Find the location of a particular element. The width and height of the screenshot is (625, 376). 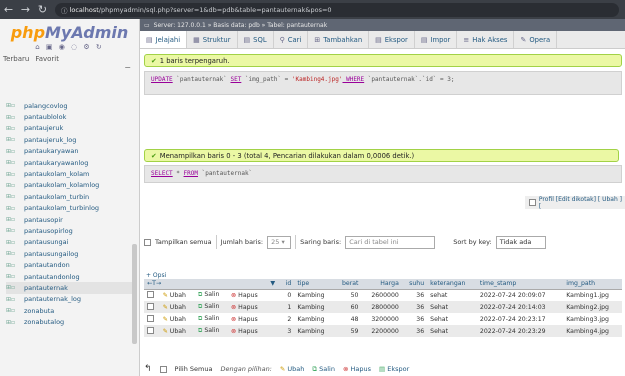

sidebar-item-pantaujeruk: ⊞▫ pantaujeruk is located at coordinates (69, 128).